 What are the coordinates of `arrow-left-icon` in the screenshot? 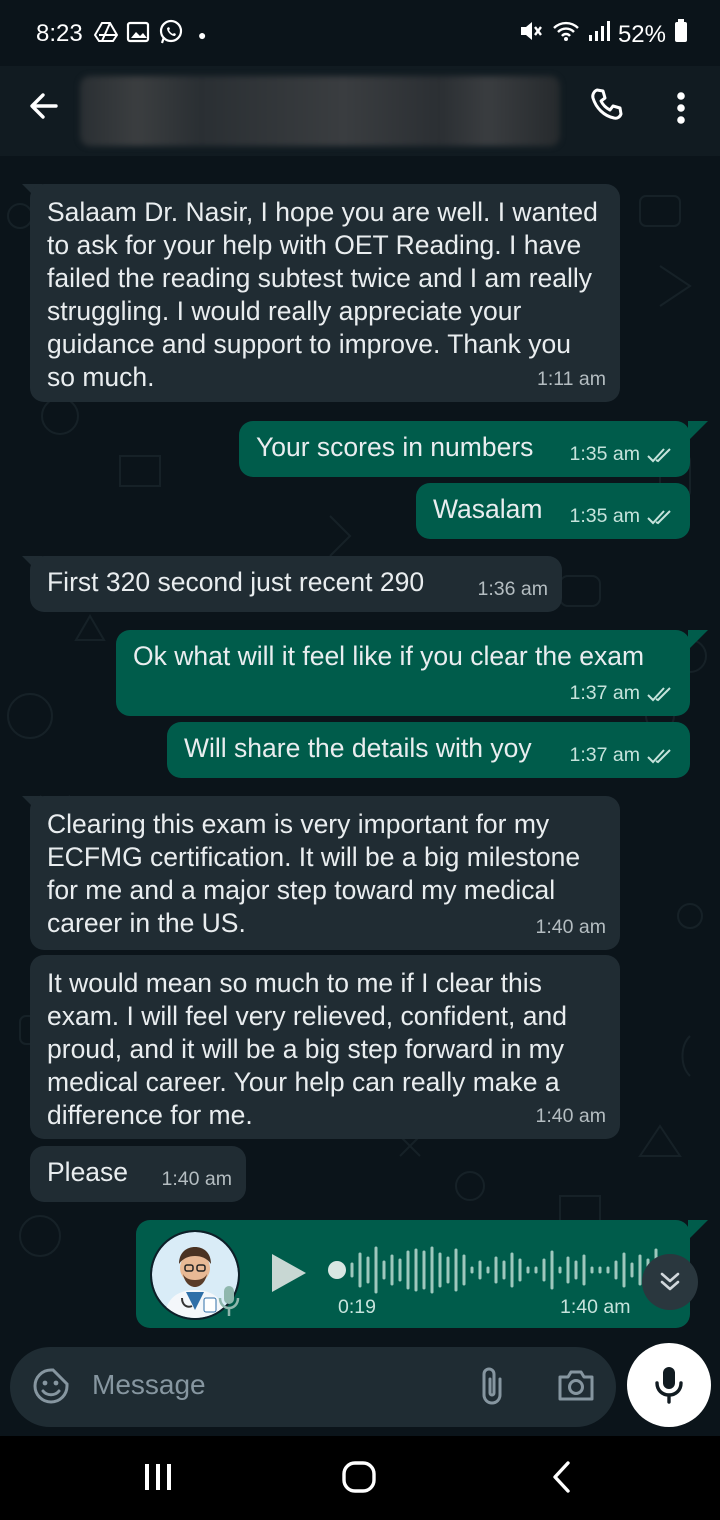 It's located at (48, 106).